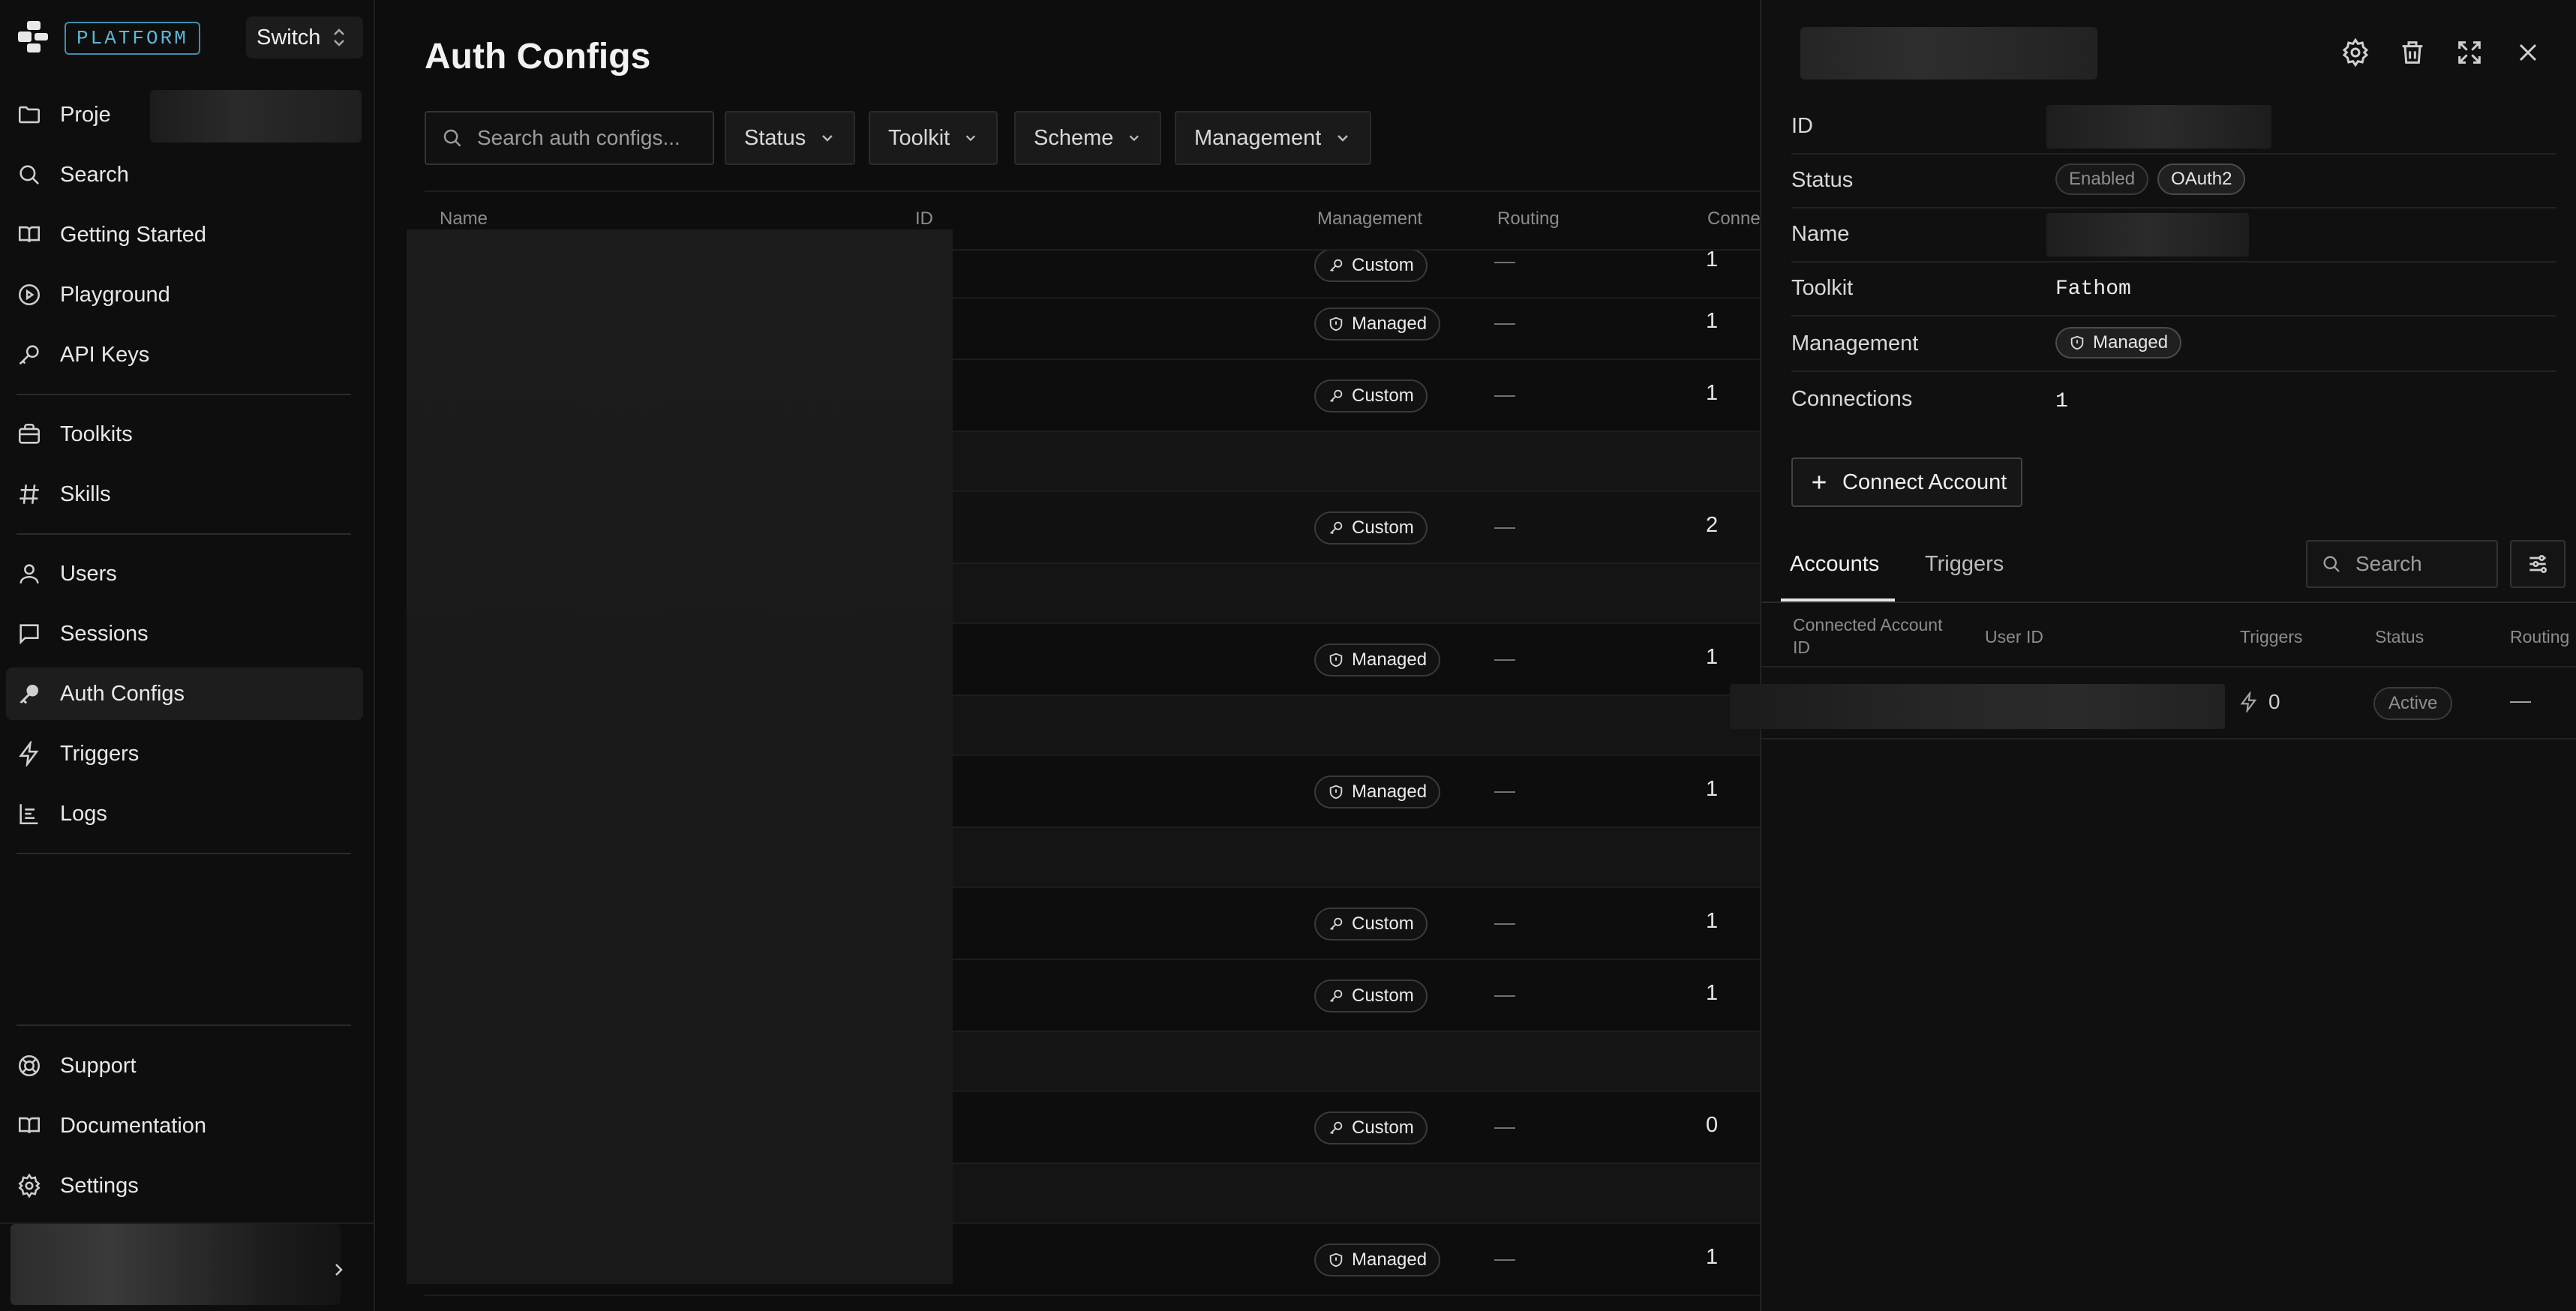 This screenshot has height=1311, width=2576. What do you see at coordinates (790, 138) in the screenshot?
I see `status-filter: Status` at bounding box center [790, 138].